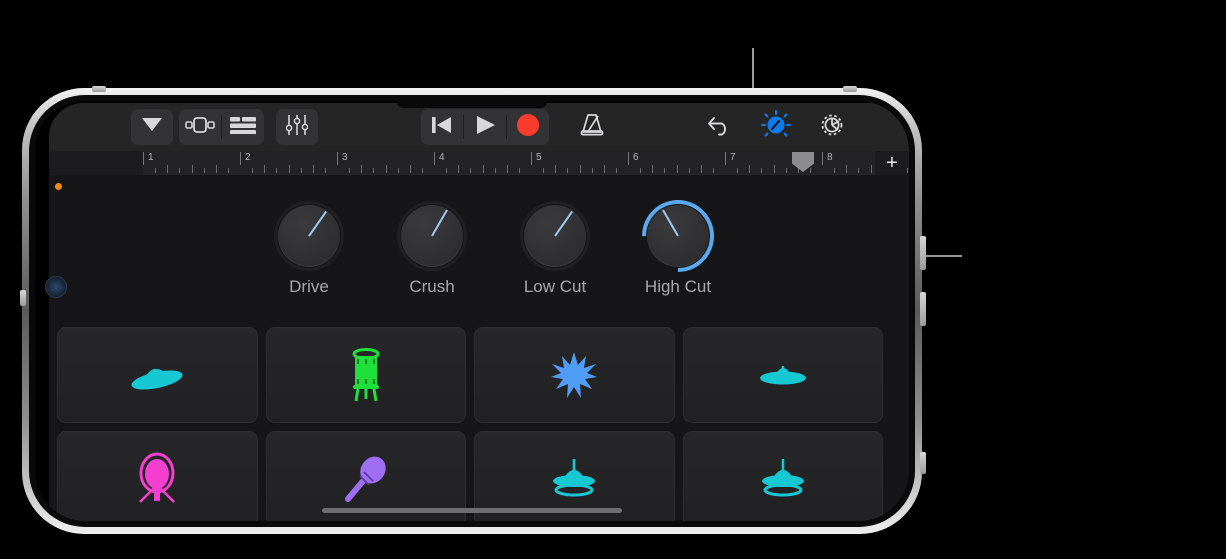 This screenshot has width=1226, height=559. I want to click on view-toggle-group, so click(221, 127).